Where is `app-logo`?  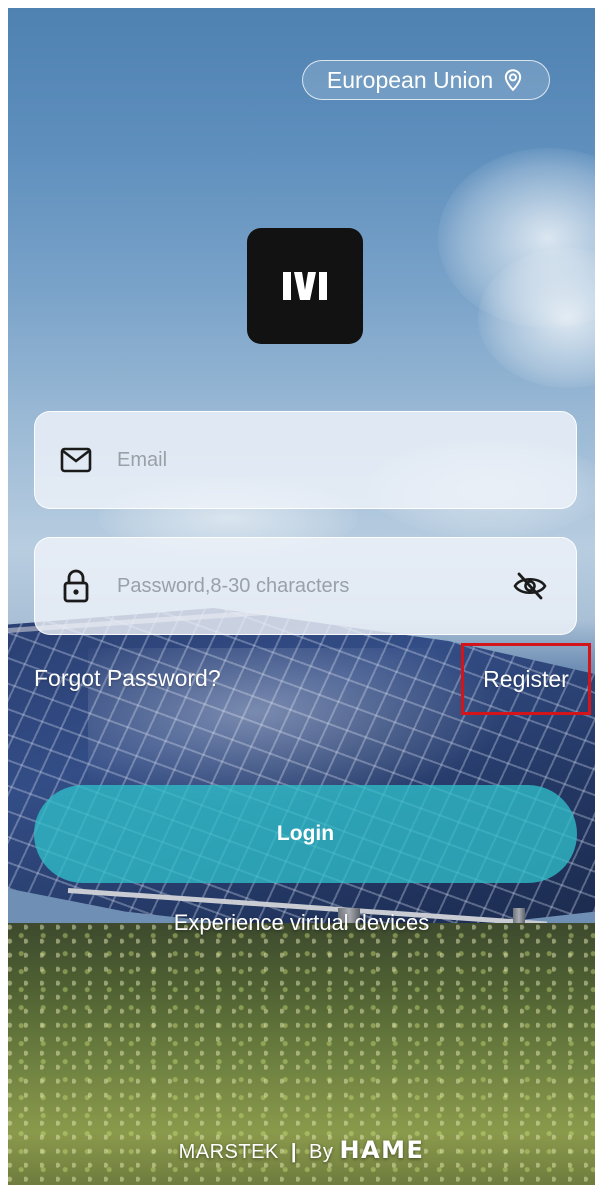 app-logo is located at coordinates (305, 286).